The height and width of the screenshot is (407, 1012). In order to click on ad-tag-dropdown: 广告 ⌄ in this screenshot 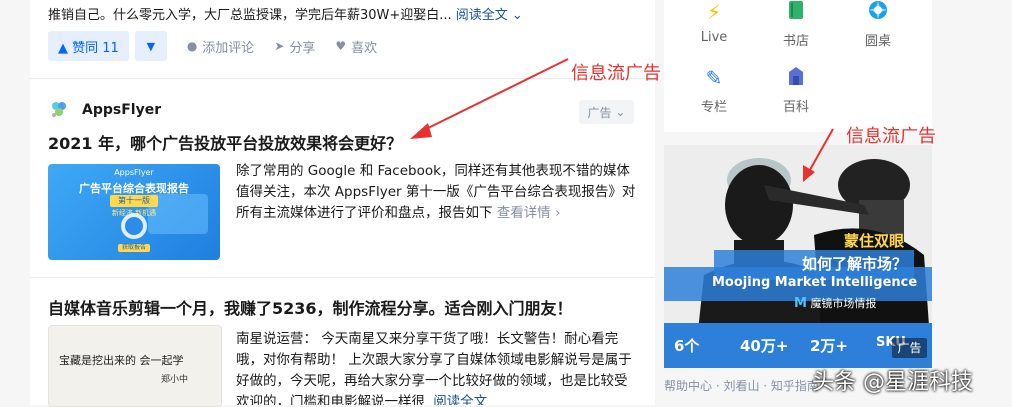, I will do `click(606, 112)`.